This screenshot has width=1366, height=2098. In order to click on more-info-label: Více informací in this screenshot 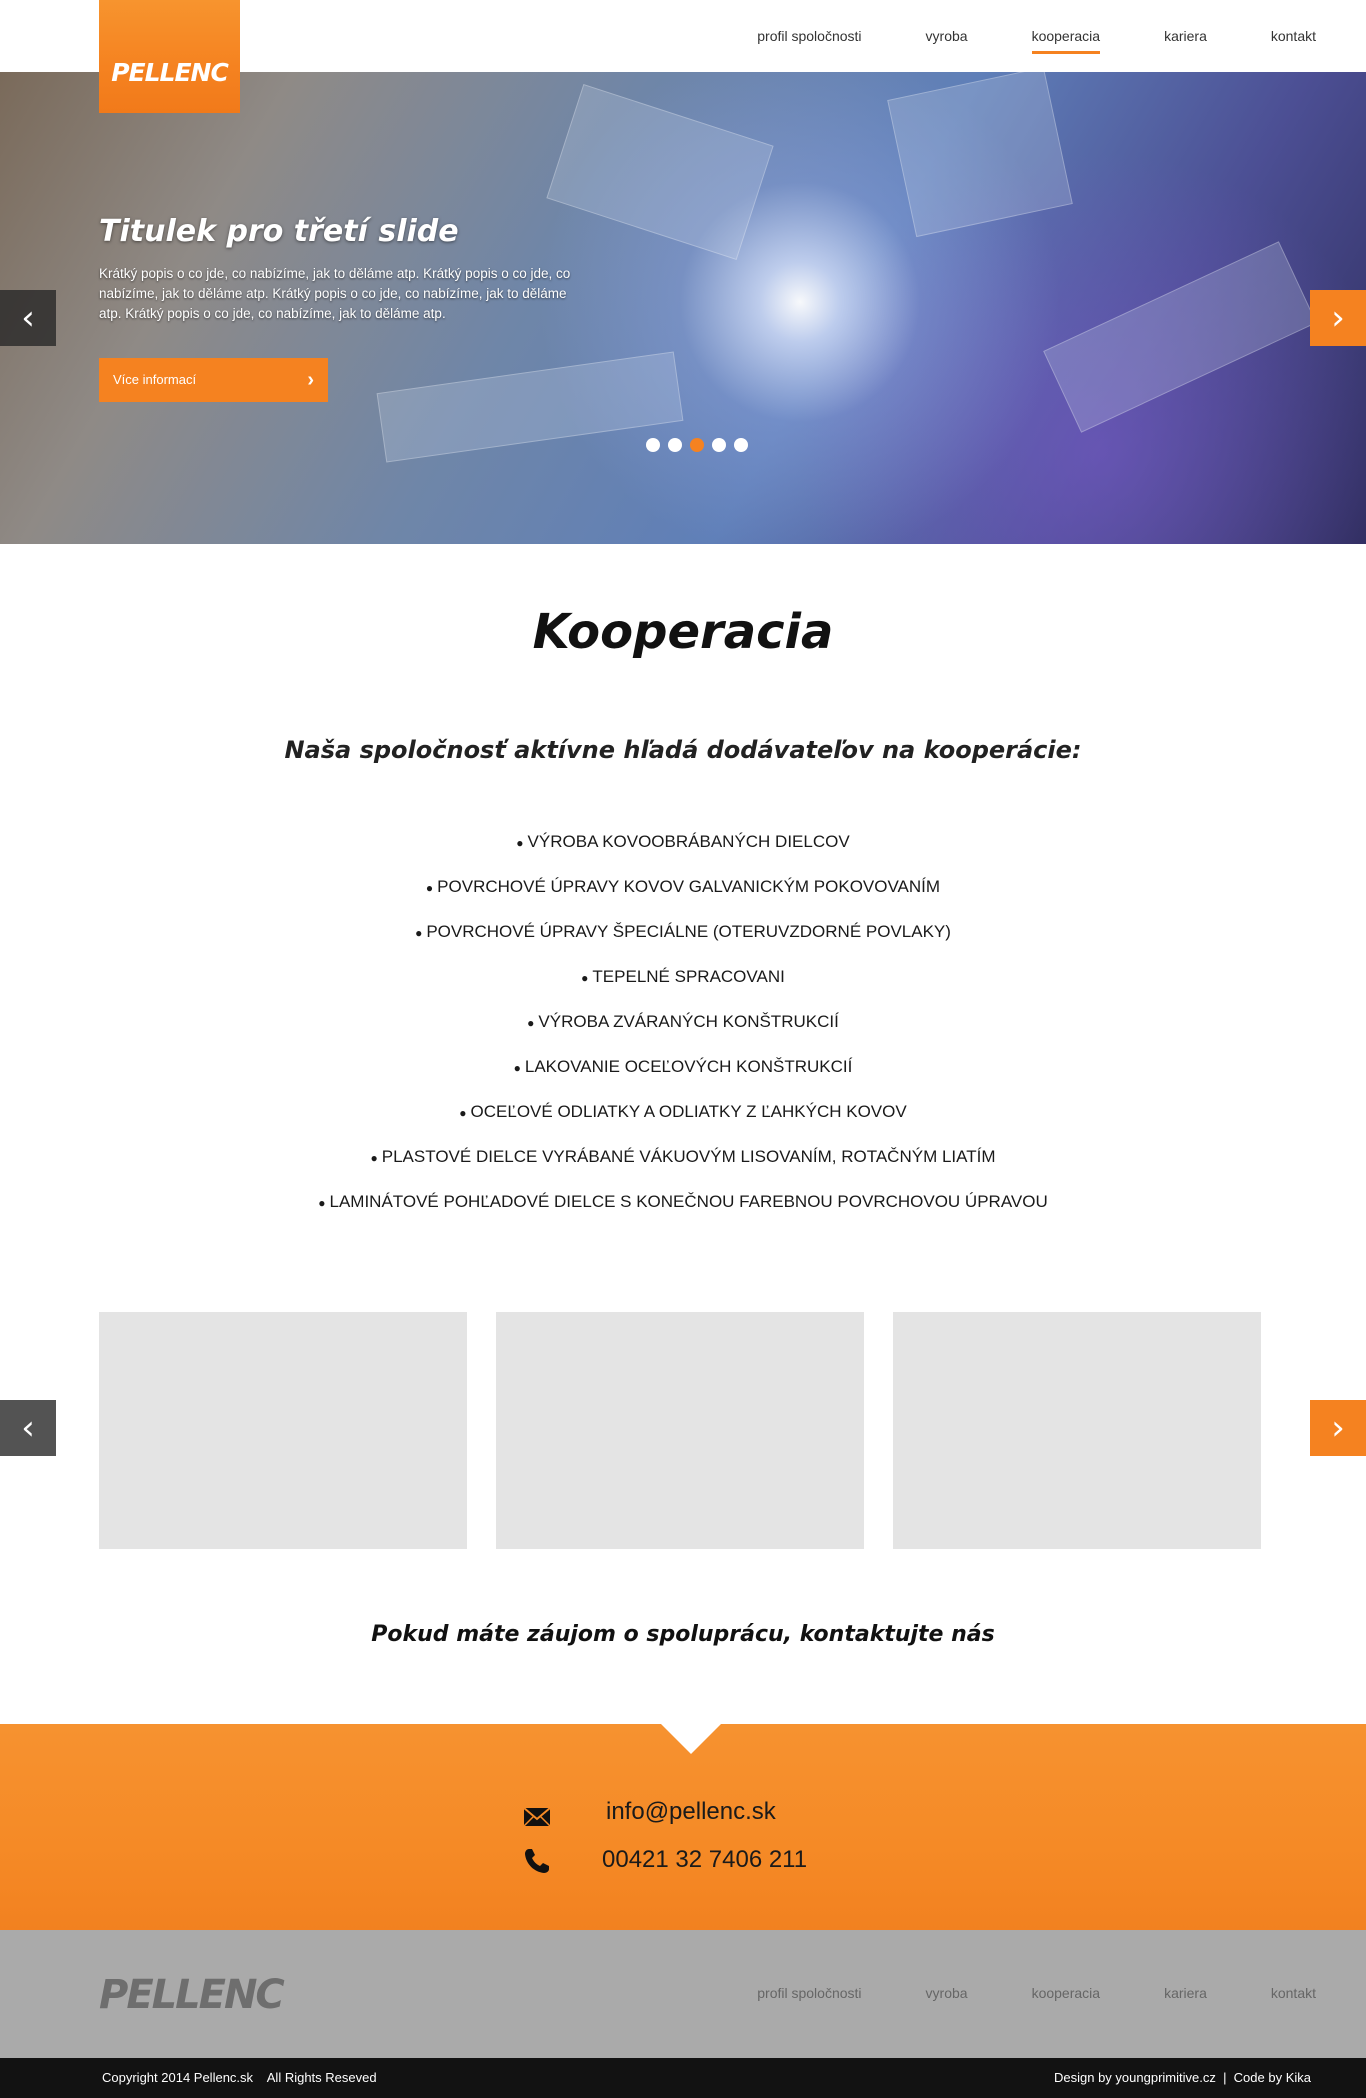, I will do `click(155, 379)`.